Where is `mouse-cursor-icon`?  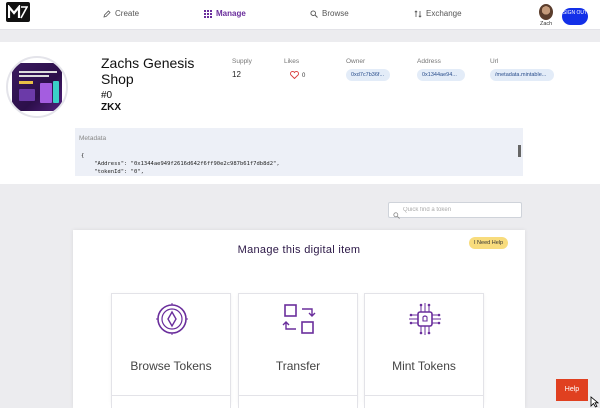 mouse-cursor-icon is located at coordinates (595, 401).